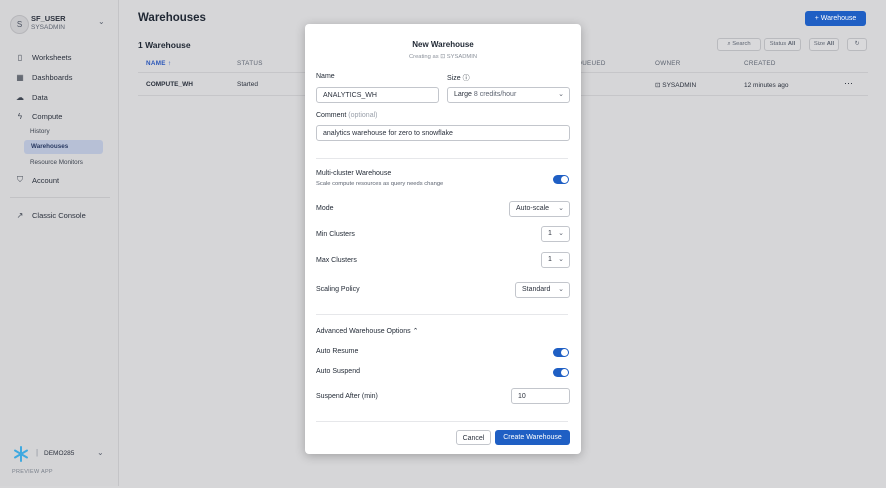 This screenshot has width=886, height=488. What do you see at coordinates (338, 371) in the screenshot?
I see `auto-suspend-label: Auto Suspend` at bounding box center [338, 371].